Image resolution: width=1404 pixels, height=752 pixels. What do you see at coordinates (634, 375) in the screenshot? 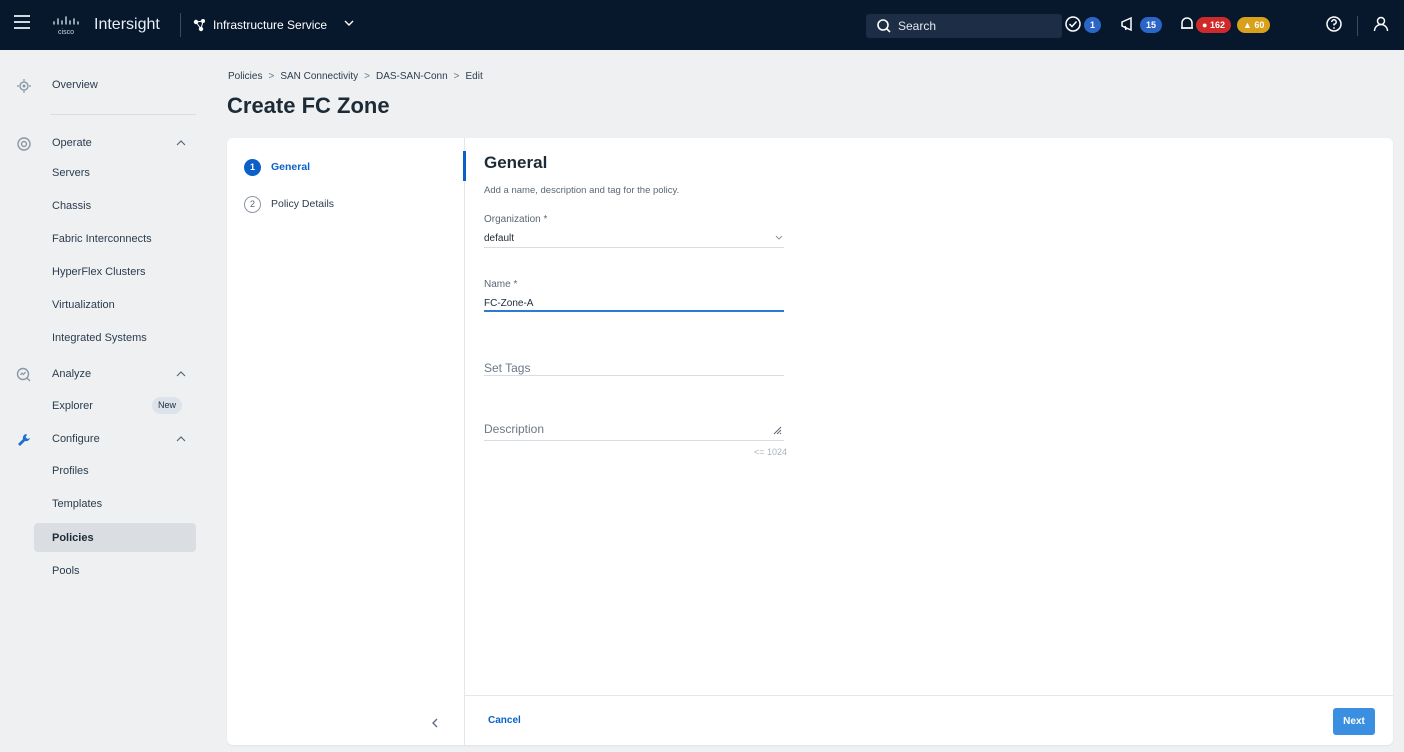
I see `tags-underline` at bounding box center [634, 375].